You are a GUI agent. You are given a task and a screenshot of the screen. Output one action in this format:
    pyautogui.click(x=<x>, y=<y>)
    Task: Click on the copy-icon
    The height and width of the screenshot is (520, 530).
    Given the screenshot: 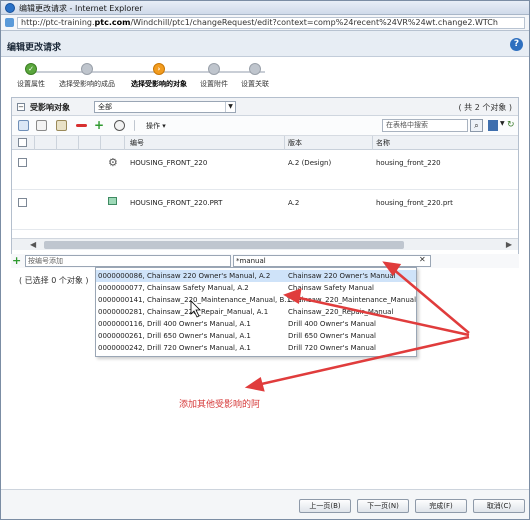 What is the action you would take?
    pyautogui.click(x=23, y=125)
    